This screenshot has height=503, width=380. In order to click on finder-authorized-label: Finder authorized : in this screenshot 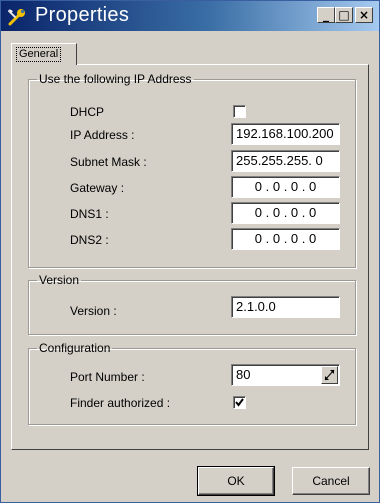, I will do `click(120, 403)`.